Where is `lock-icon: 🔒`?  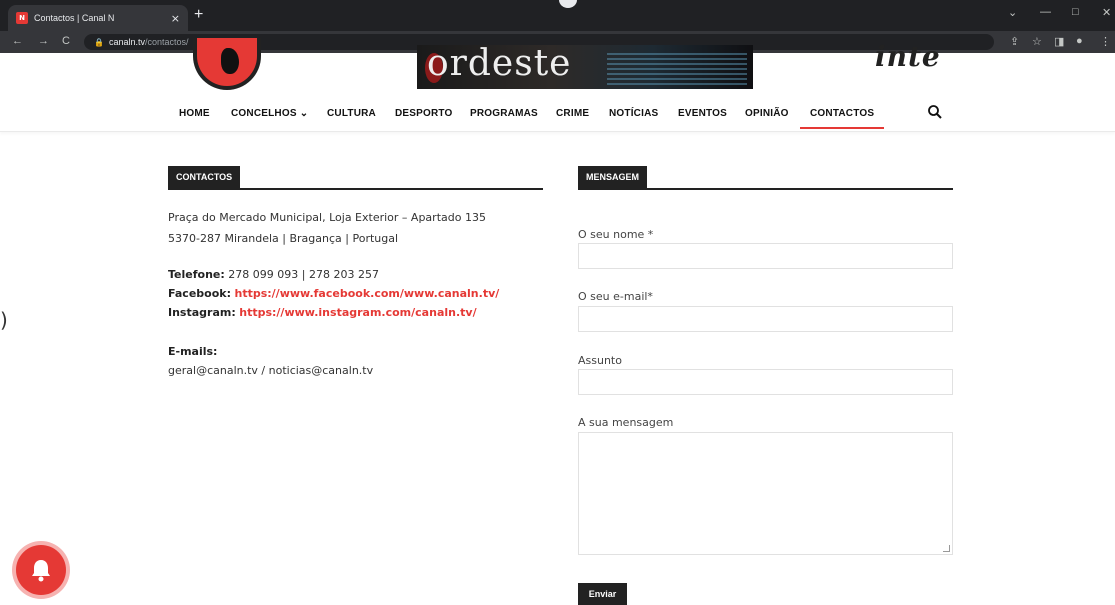 lock-icon: 🔒 is located at coordinates (99, 42).